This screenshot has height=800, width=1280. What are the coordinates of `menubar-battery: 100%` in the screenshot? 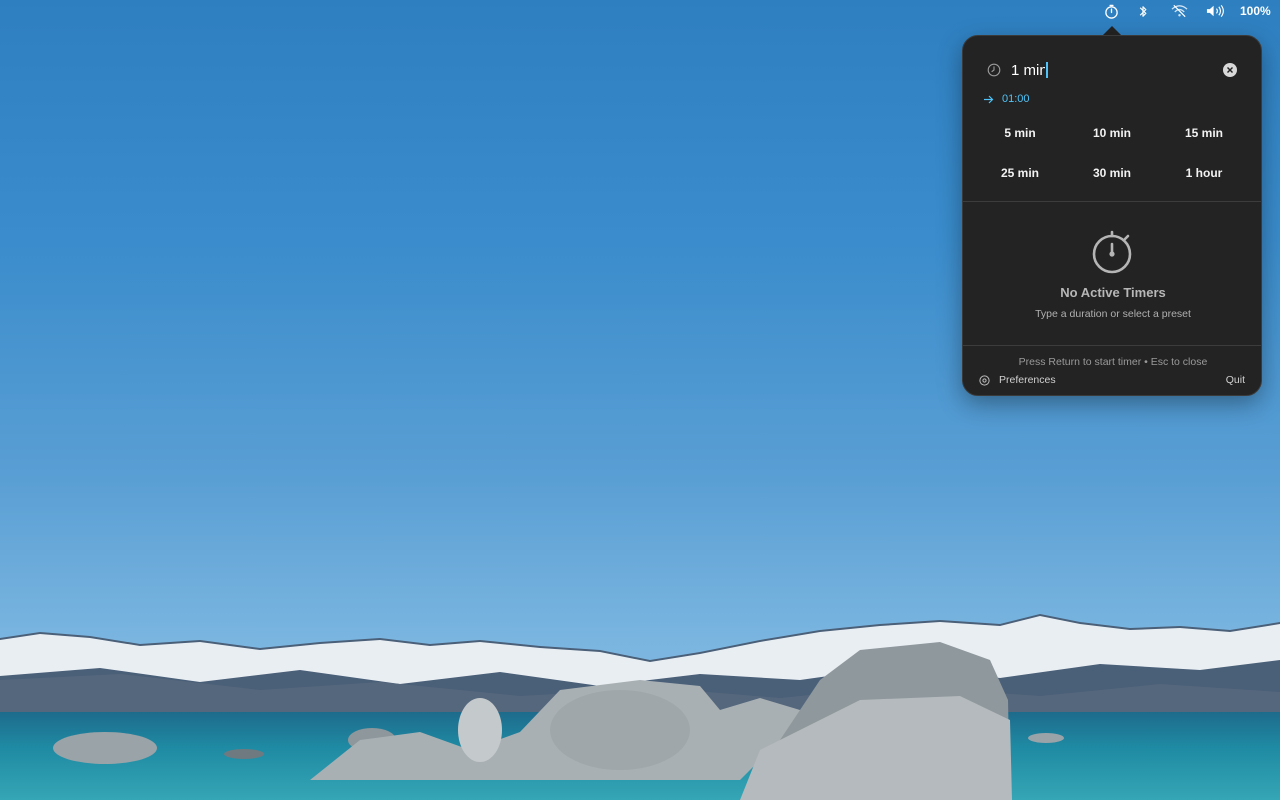 It's located at (1260, 11).